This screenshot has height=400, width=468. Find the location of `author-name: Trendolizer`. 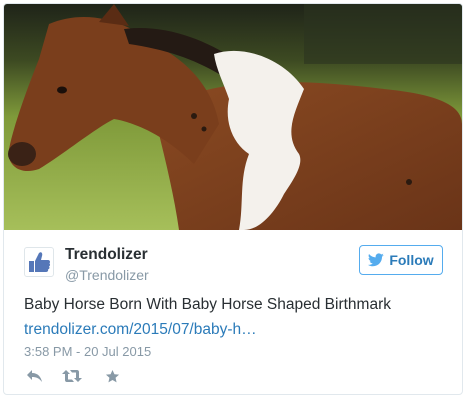

author-name: Trendolizer is located at coordinates (106, 255).